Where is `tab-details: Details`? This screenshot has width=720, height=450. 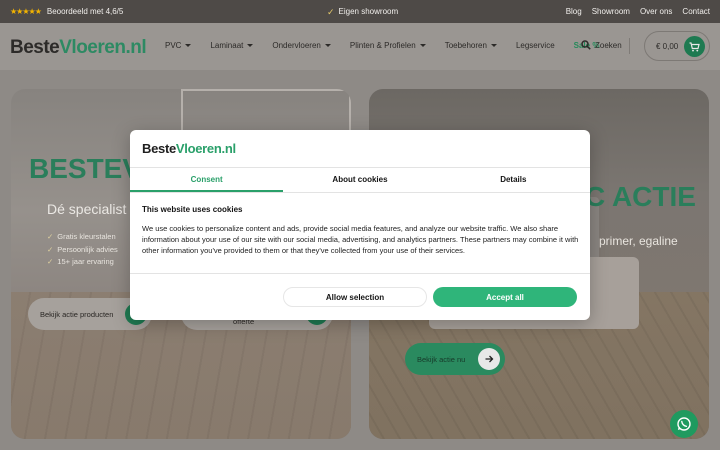
tab-details: Details is located at coordinates (513, 180).